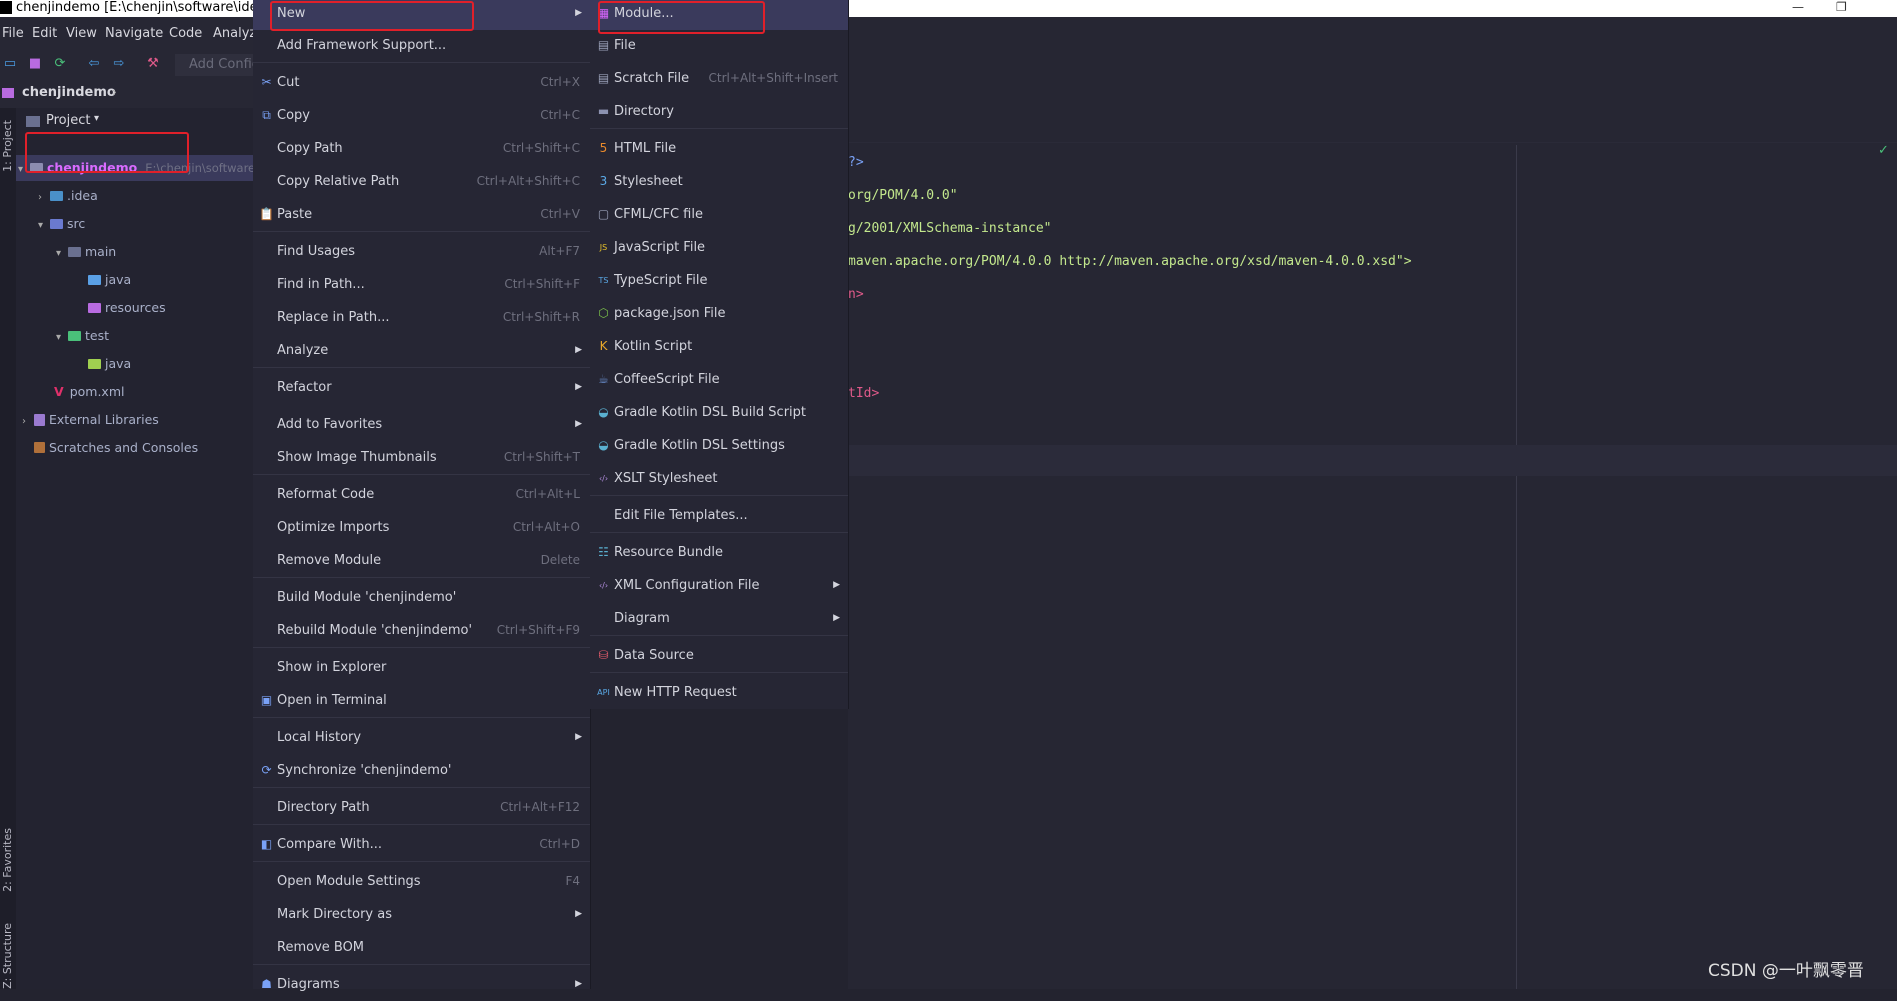 The image size is (1897, 1001). What do you see at coordinates (421, 350) in the screenshot?
I see `menu-item-analyze: Analyze ▶` at bounding box center [421, 350].